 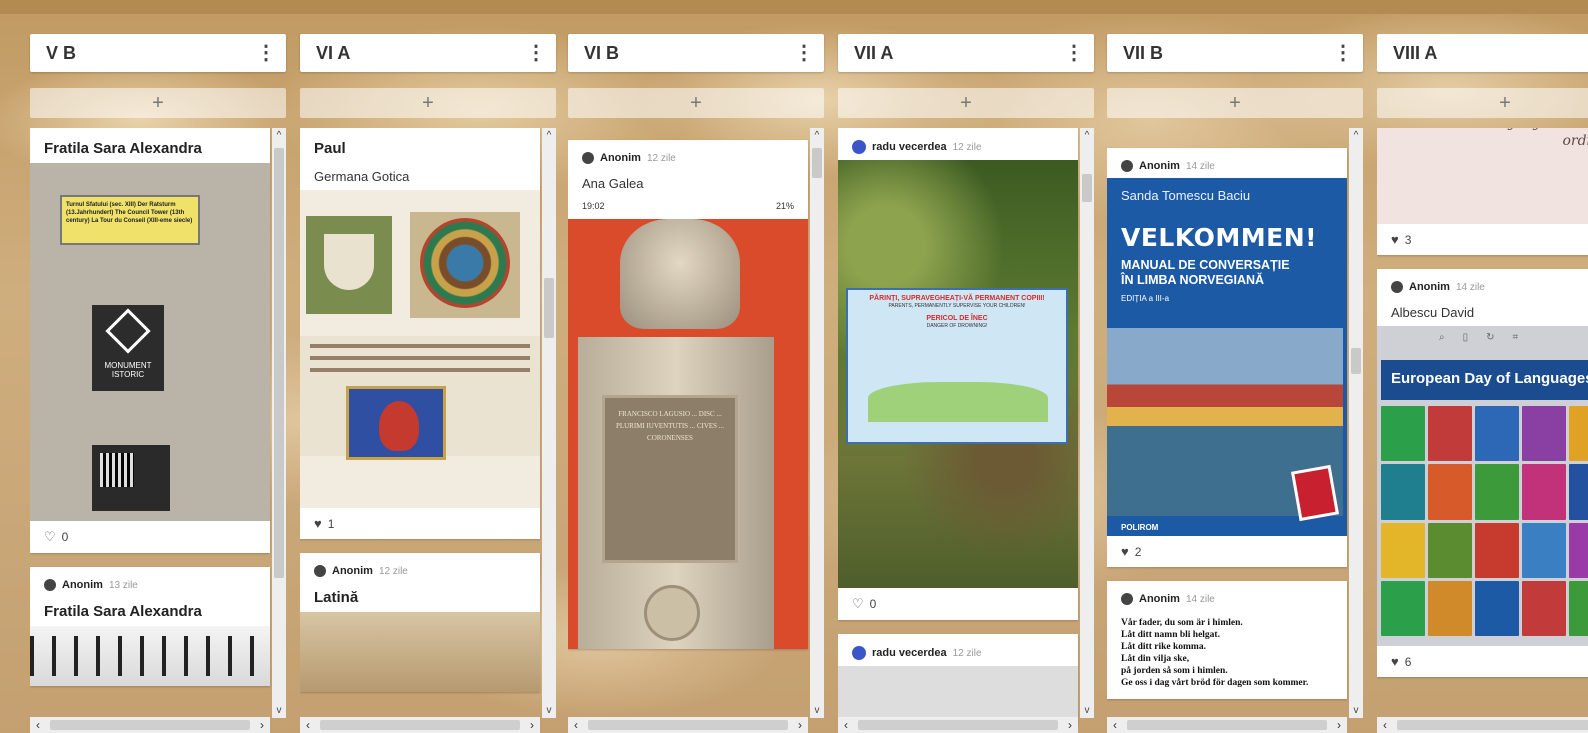 What do you see at coordinates (150, 537) in the screenshot?
I see `post-footer: ♡ 0` at bounding box center [150, 537].